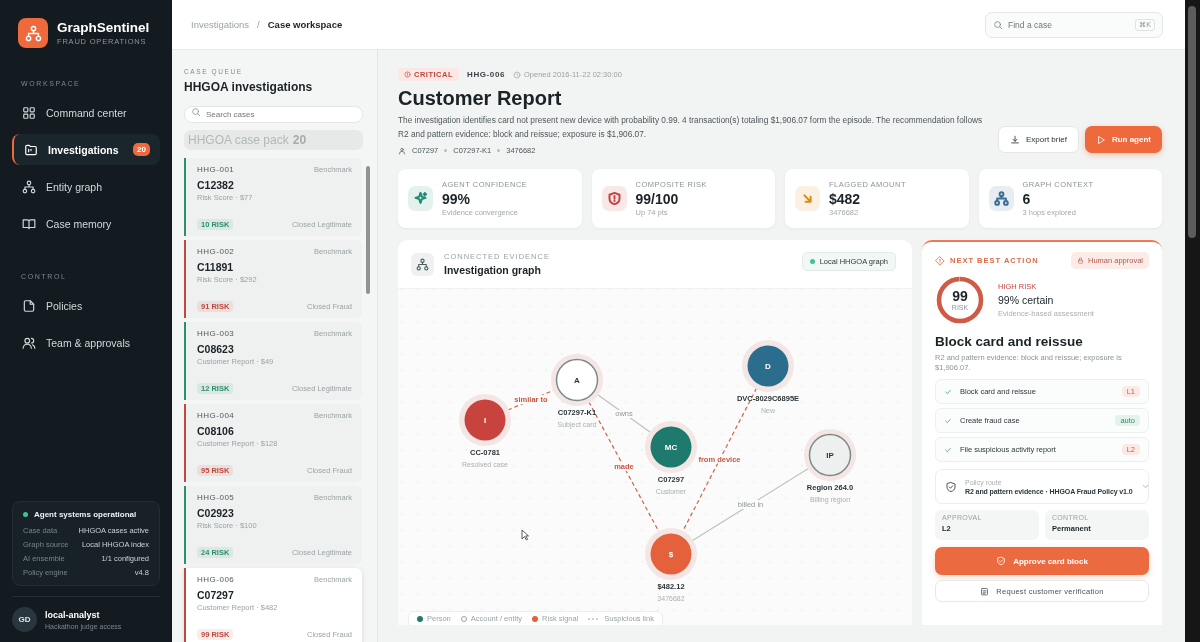 The width and height of the screenshot is (1200, 642). Describe the element at coordinates (457, 199) in the screenshot. I see `stat-value: 99%` at that location.